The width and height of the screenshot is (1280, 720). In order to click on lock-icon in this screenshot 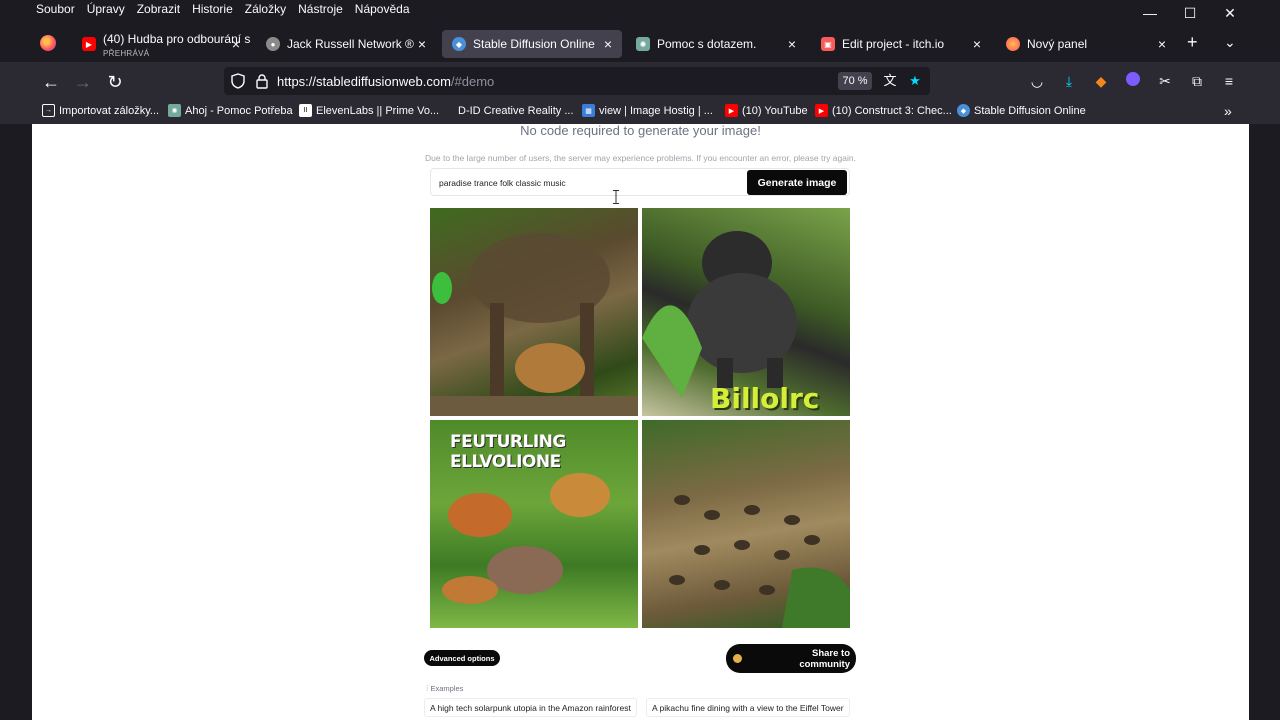, I will do `click(262, 81)`.